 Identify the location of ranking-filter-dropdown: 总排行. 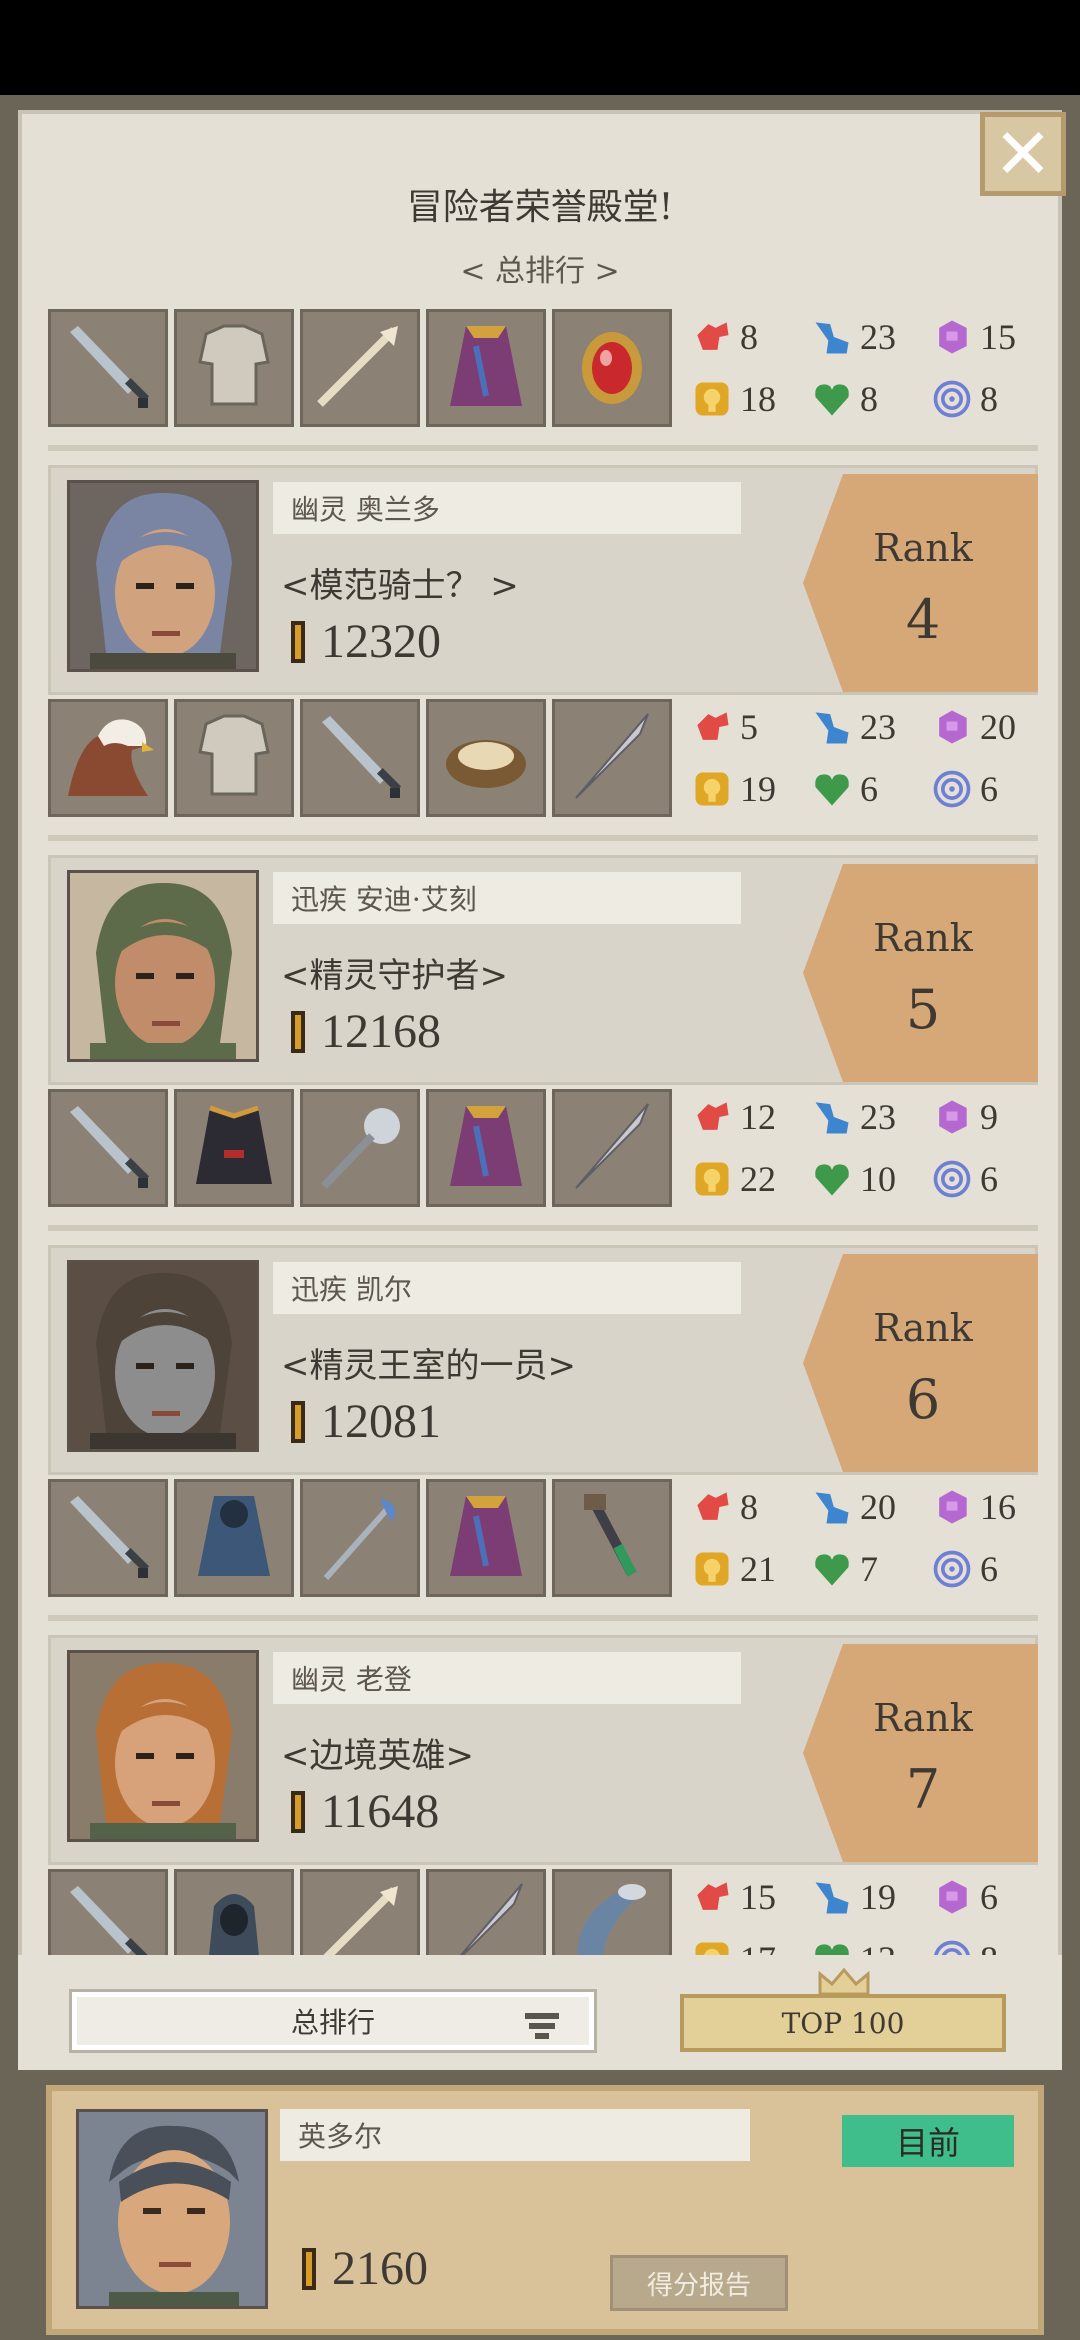
(333, 2021).